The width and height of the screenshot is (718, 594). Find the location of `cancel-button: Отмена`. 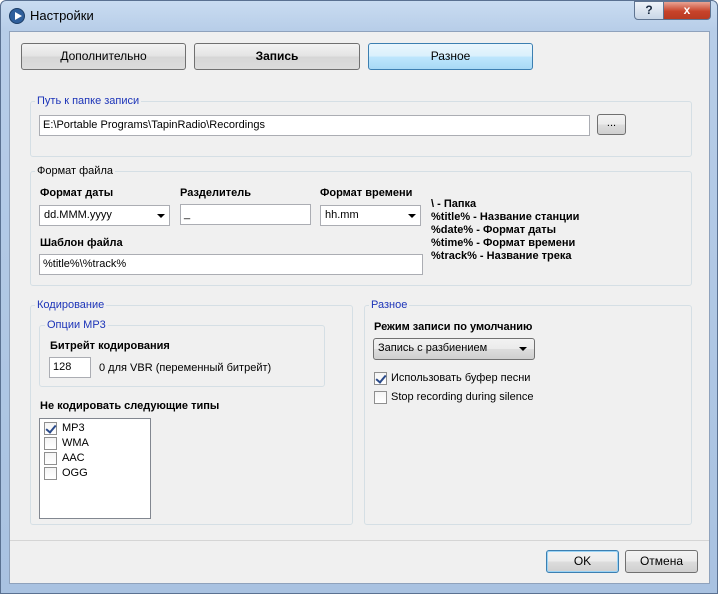

cancel-button: Отмена is located at coordinates (661, 561).